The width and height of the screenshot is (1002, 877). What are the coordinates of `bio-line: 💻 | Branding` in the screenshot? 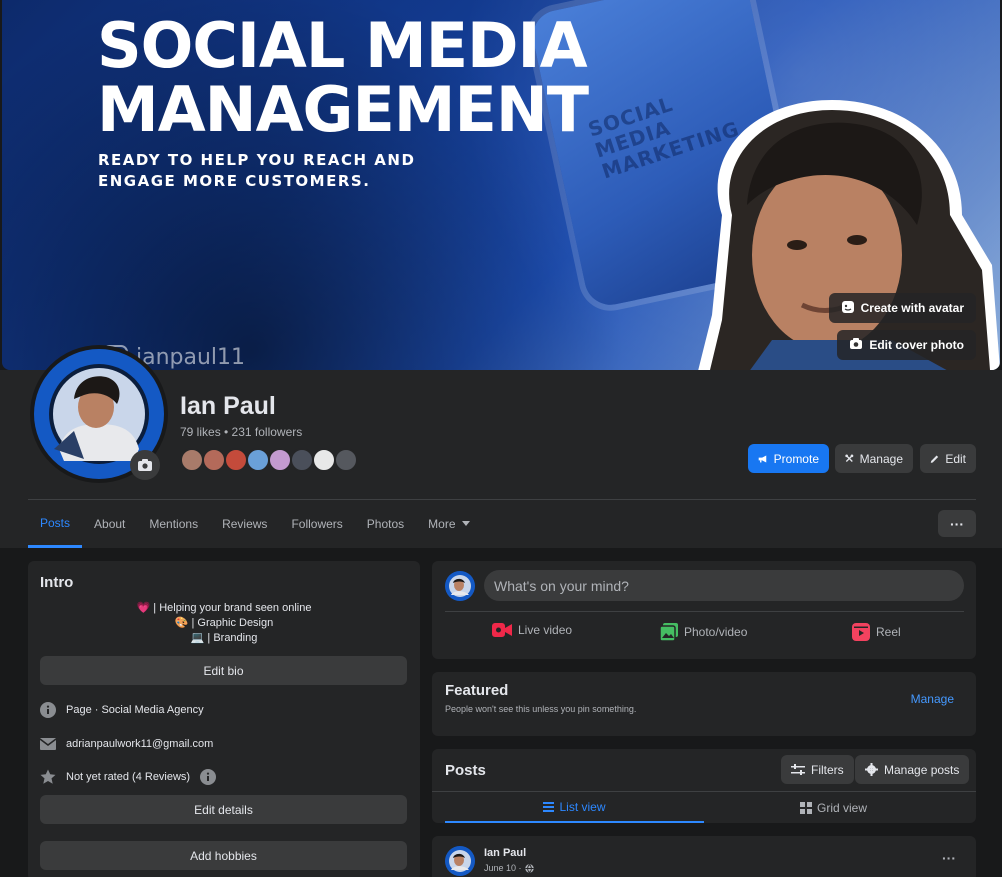 It's located at (224, 638).